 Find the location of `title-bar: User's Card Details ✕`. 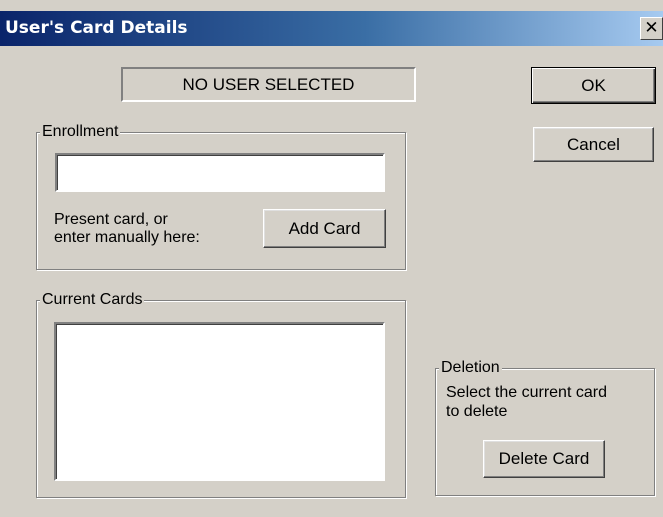

title-bar: User's Card Details ✕ is located at coordinates (331, 28).